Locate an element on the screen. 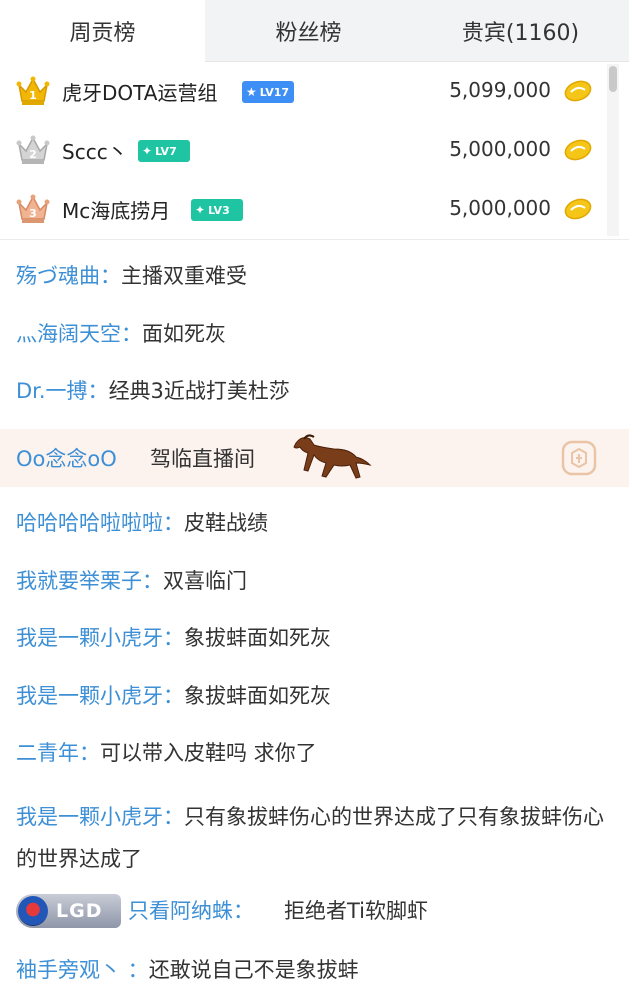  chat-message: 哈哈哈哈啦啦啦：皮鞋战绩 is located at coordinates (316, 523).